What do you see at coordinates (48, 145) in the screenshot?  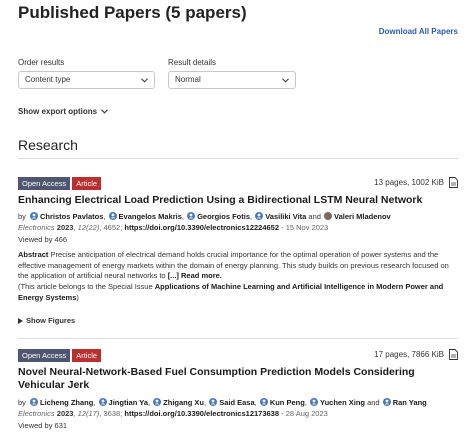 I see `section-title: Research` at bounding box center [48, 145].